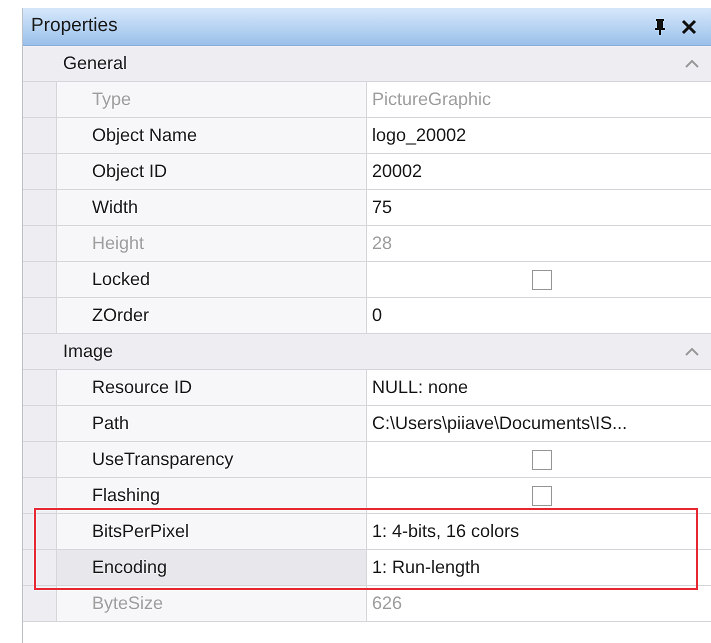 The image size is (711, 643). I want to click on property-name: Locked, so click(212, 279).